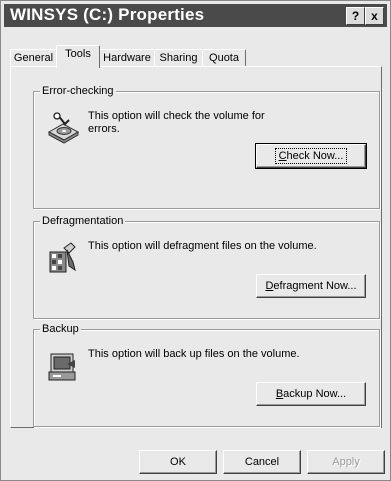 The image size is (391, 481). I want to click on tab-general: General, so click(33, 58).